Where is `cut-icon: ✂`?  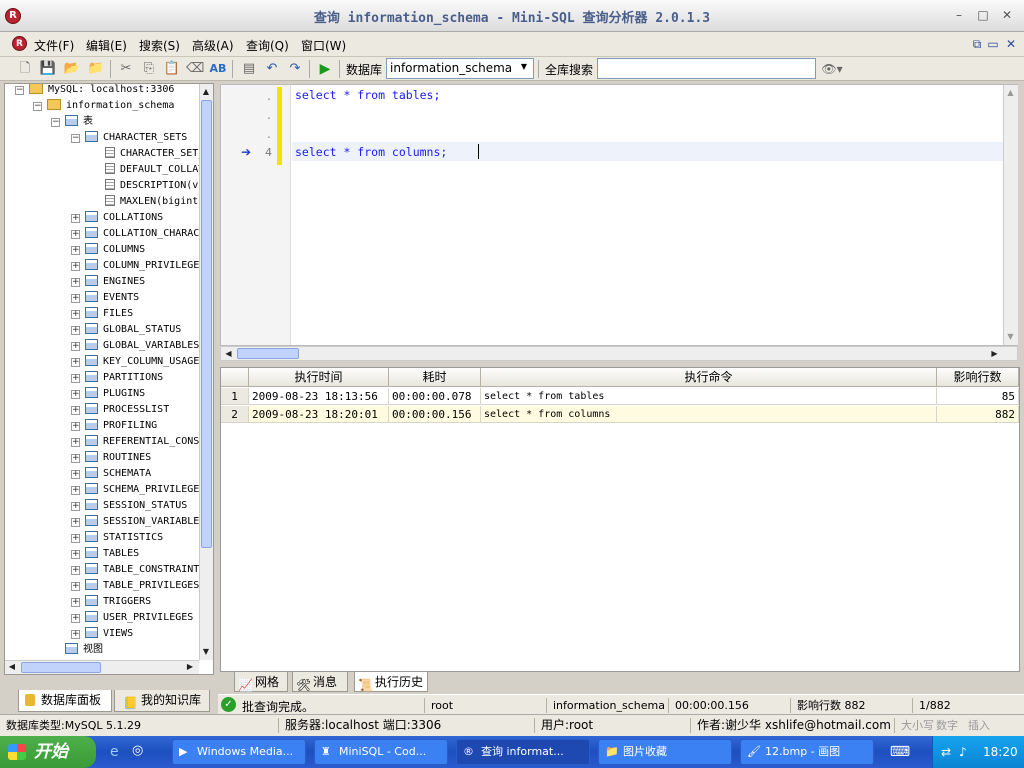 cut-icon: ✂ is located at coordinates (126, 69).